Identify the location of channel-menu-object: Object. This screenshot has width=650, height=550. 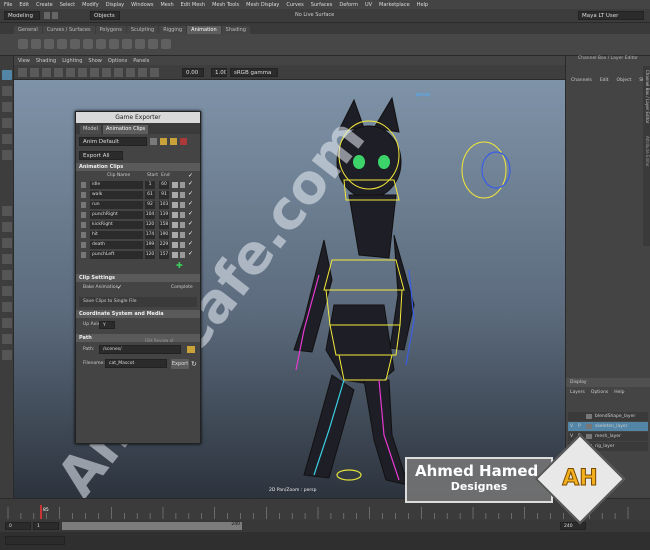
(624, 80).